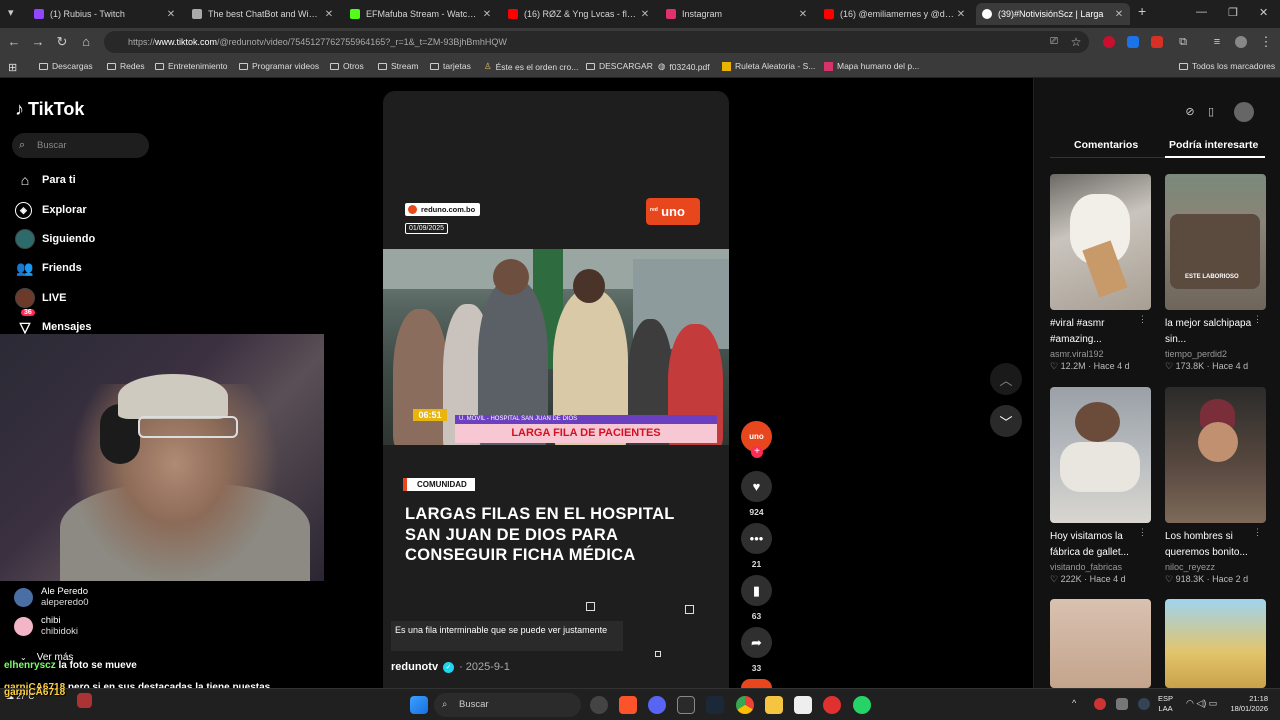 The height and width of the screenshot is (720, 1280). I want to click on music-disc-button, so click(756, 683).